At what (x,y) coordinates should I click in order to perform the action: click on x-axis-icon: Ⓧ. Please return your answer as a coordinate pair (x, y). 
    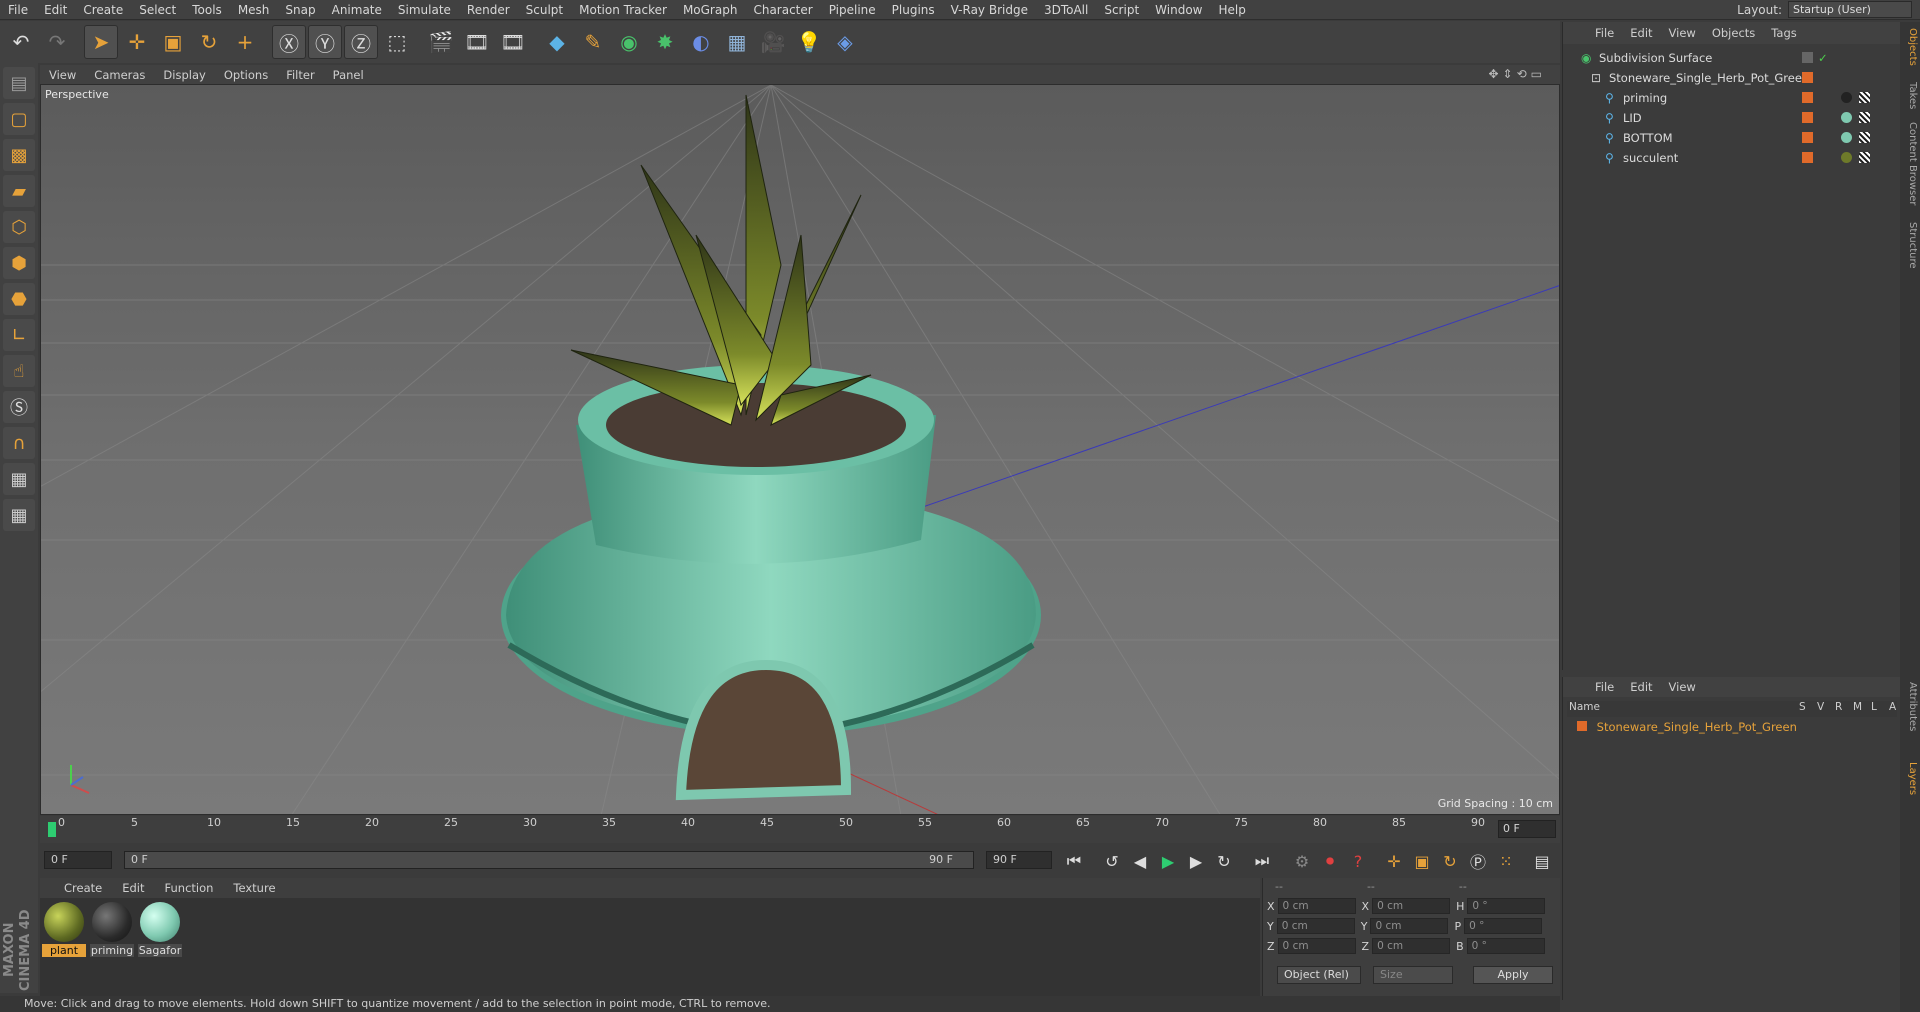
    Looking at the image, I should click on (289, 42).